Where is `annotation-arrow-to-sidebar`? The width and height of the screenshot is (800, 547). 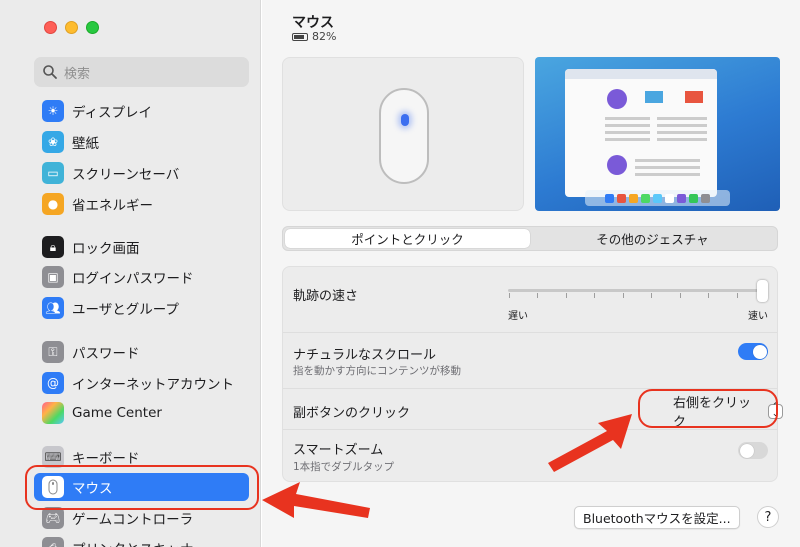
annotation-arrow-to-sidebar is located at coordinates (316, 500).